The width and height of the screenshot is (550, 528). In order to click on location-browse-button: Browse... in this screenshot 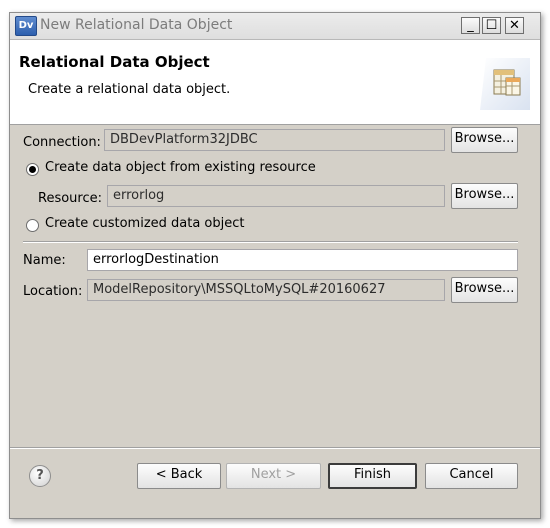, I will do `click(484, 290)`.